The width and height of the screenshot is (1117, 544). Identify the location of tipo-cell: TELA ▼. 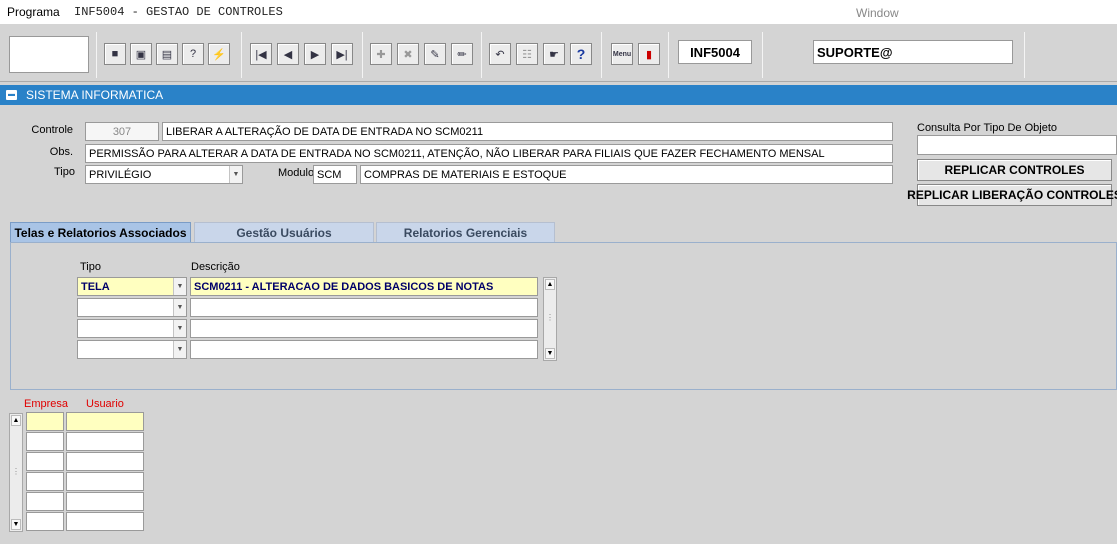
(132, 286).